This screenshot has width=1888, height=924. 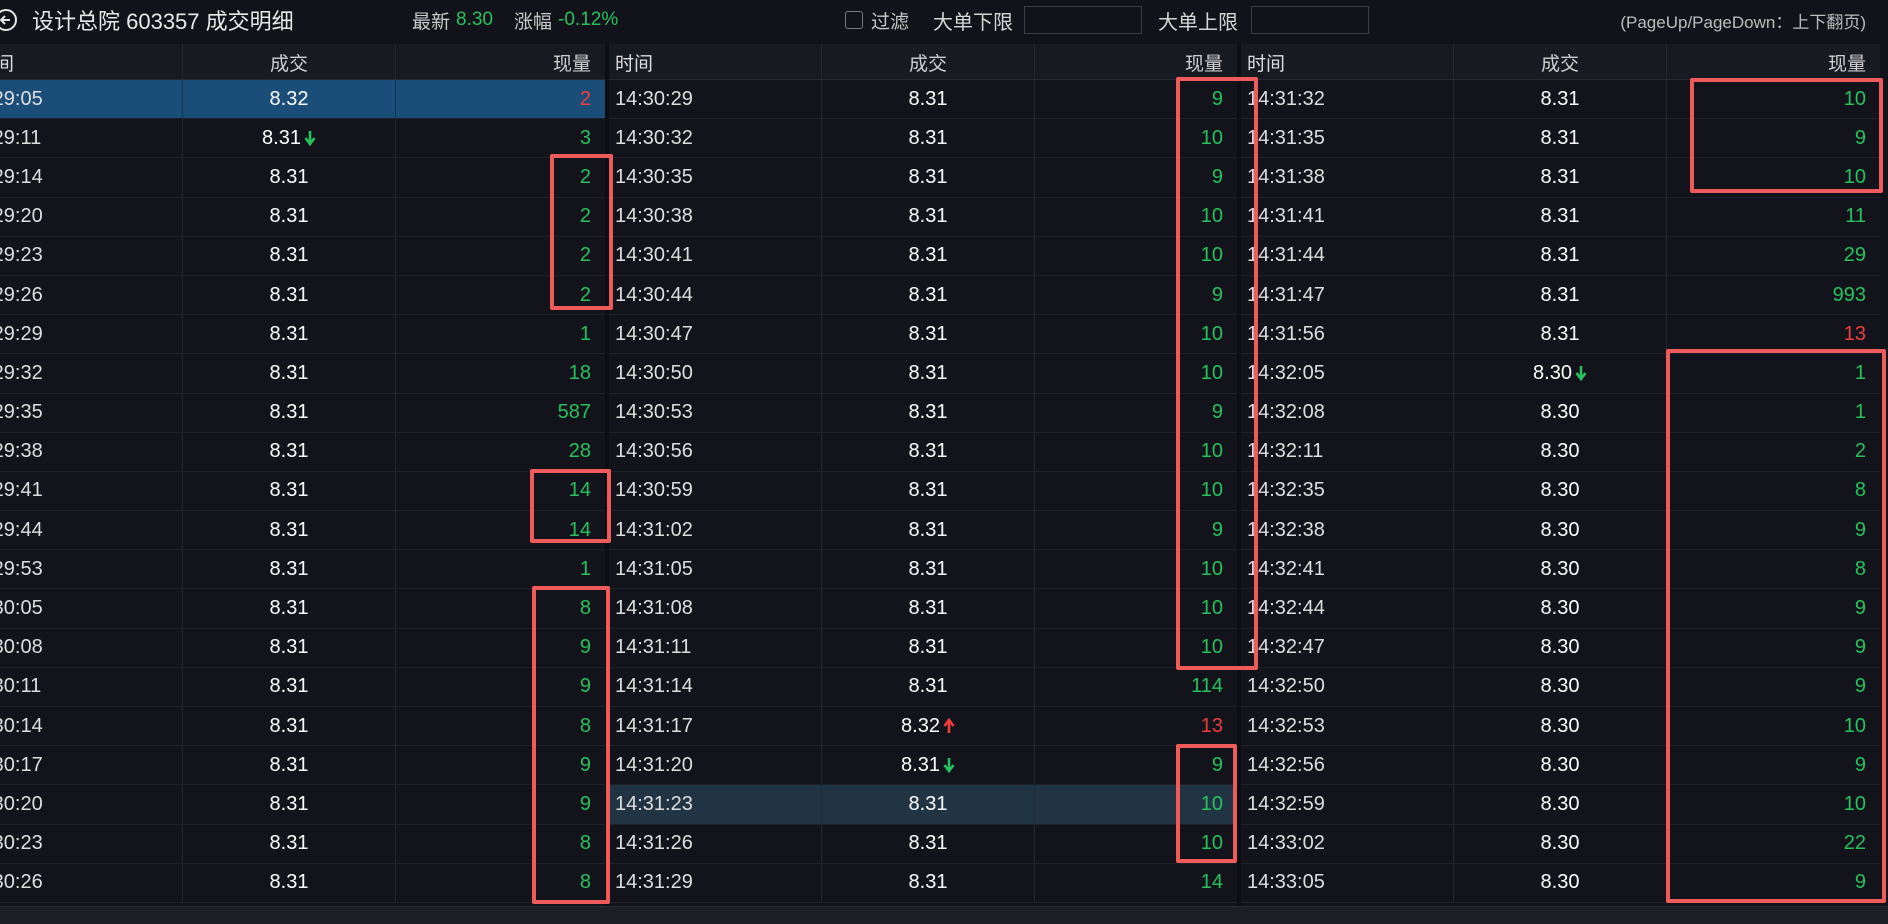 What do you see at coordinates (1860, 451) in the screenshot?
I see `trade-volume: 2` at bounding box center [1860, 451].